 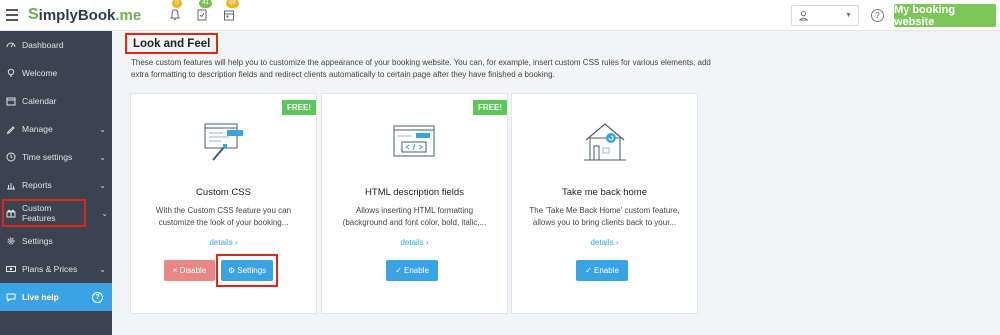 I want to click on sidebar-item-calendar: Calendar, so click(x=56, y=101).